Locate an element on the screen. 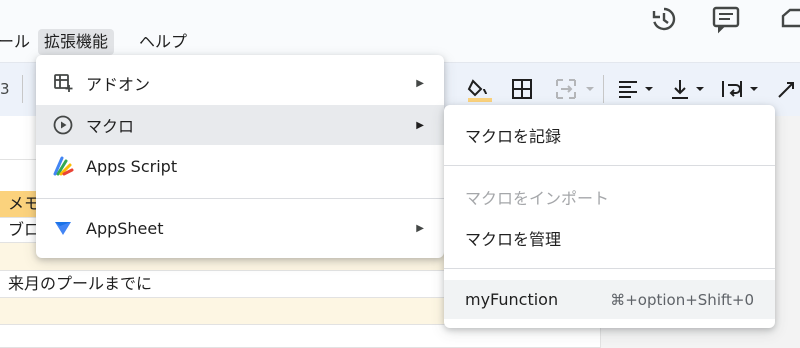  text-wrap-icon is located at coordinates (742, 89).